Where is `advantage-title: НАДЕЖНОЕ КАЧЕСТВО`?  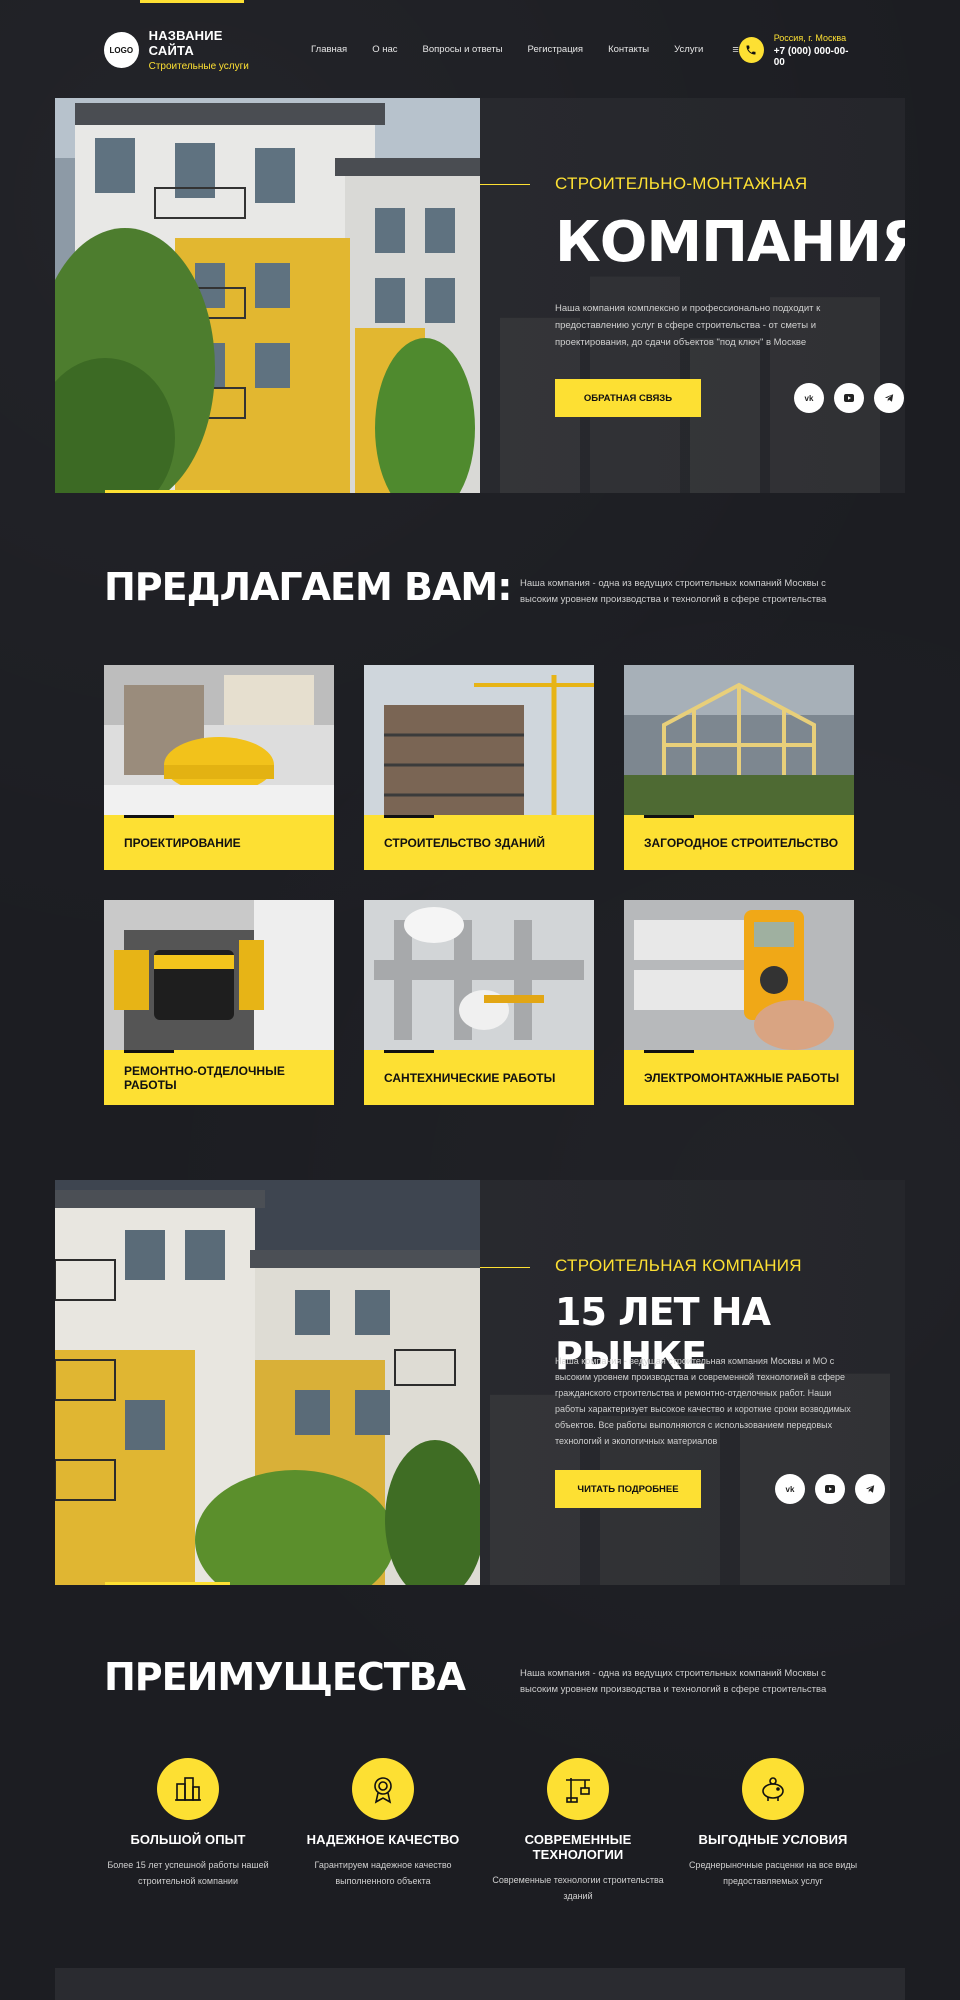
advantage-title: НАДЕЖНОЕ КАЧЕСТВО is located at coordinates (383, 1839).